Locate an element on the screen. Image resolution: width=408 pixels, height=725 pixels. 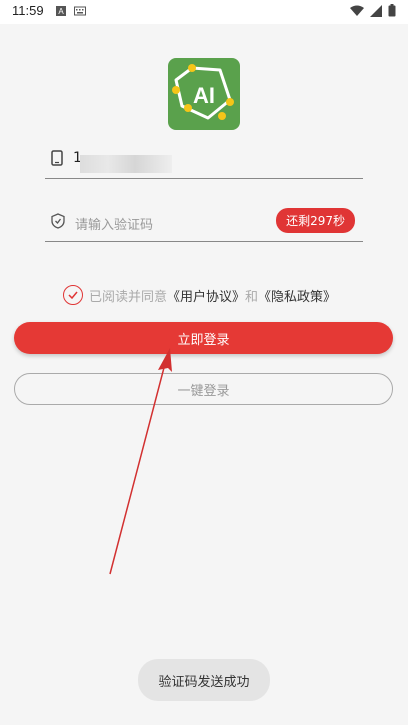
annotation-arrow is located at coordinates (140, 461).